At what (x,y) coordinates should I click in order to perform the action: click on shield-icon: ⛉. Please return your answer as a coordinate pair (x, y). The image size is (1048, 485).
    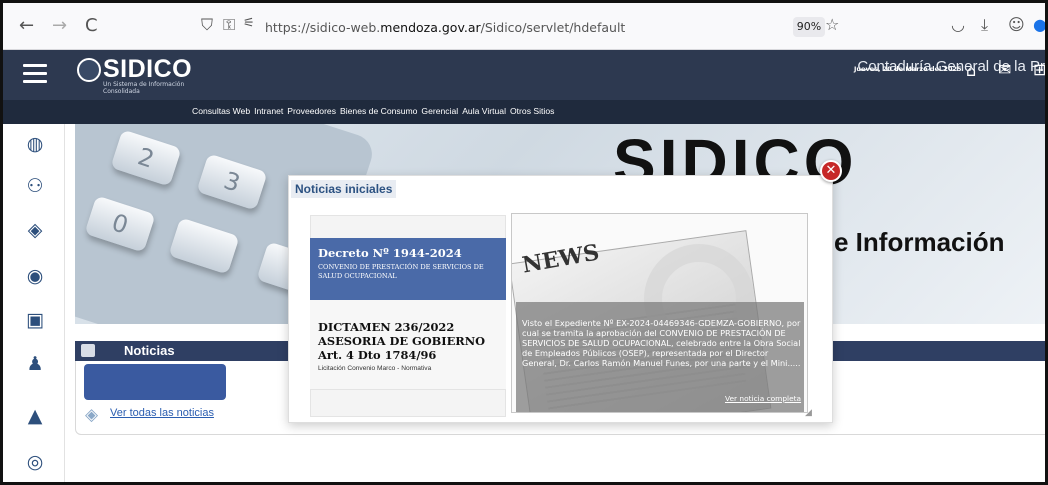
    Looking at the image, I should click on (207, 25).